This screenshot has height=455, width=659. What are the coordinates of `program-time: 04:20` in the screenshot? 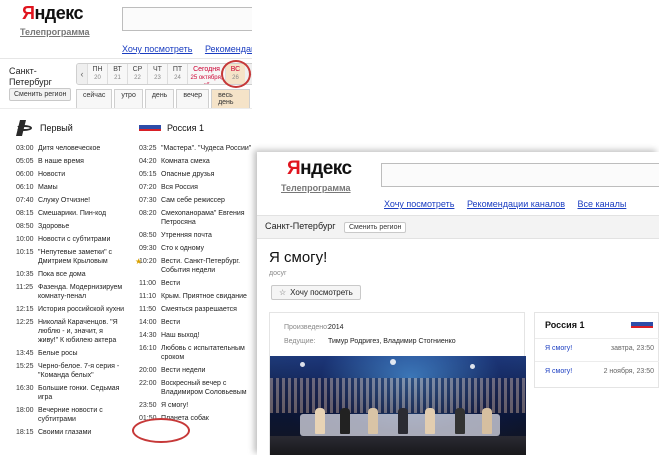 It's located at (148, 161).